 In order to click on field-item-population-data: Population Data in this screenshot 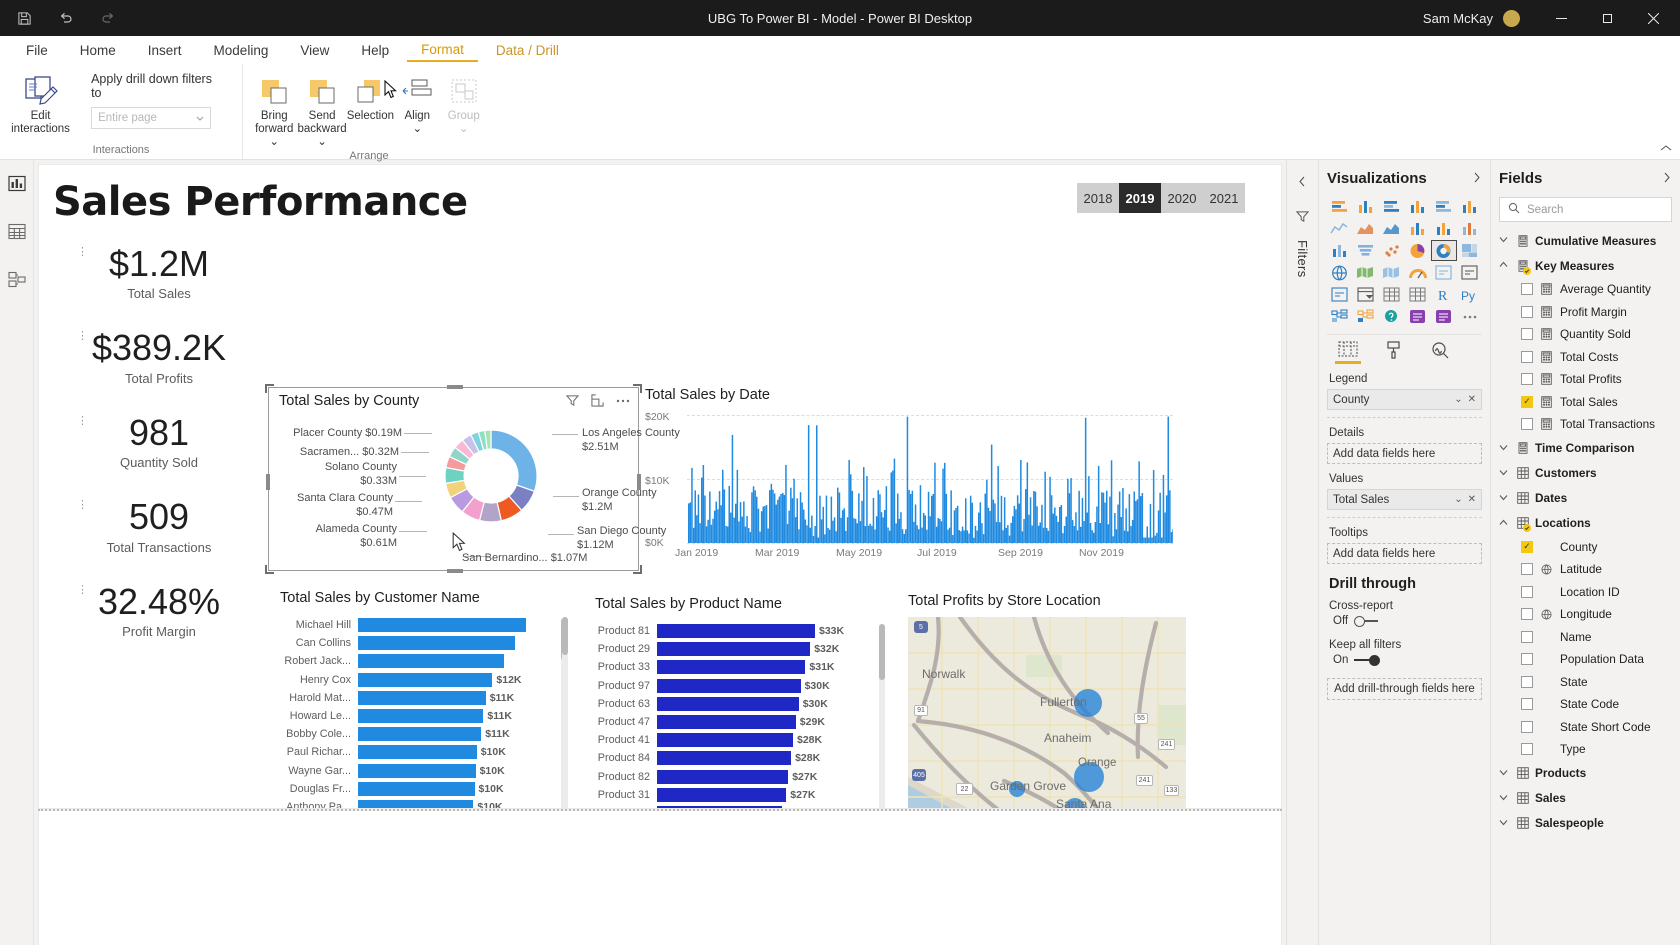, I will do `click(1585, 659)`.